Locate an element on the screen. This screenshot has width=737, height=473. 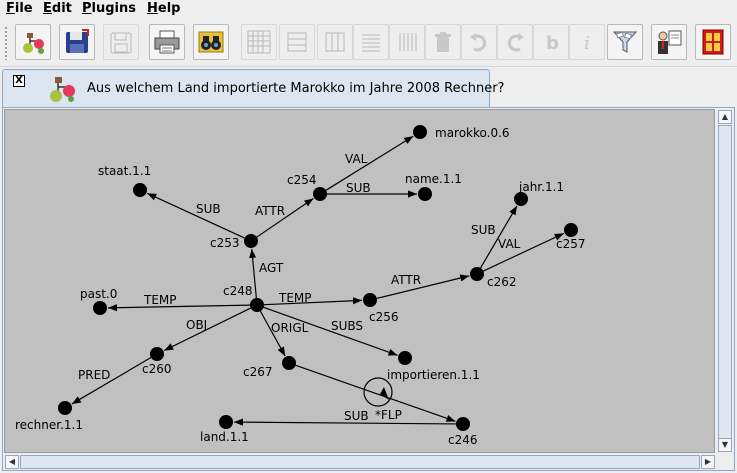
toolbar: b i is located at coordinates (368, 43).